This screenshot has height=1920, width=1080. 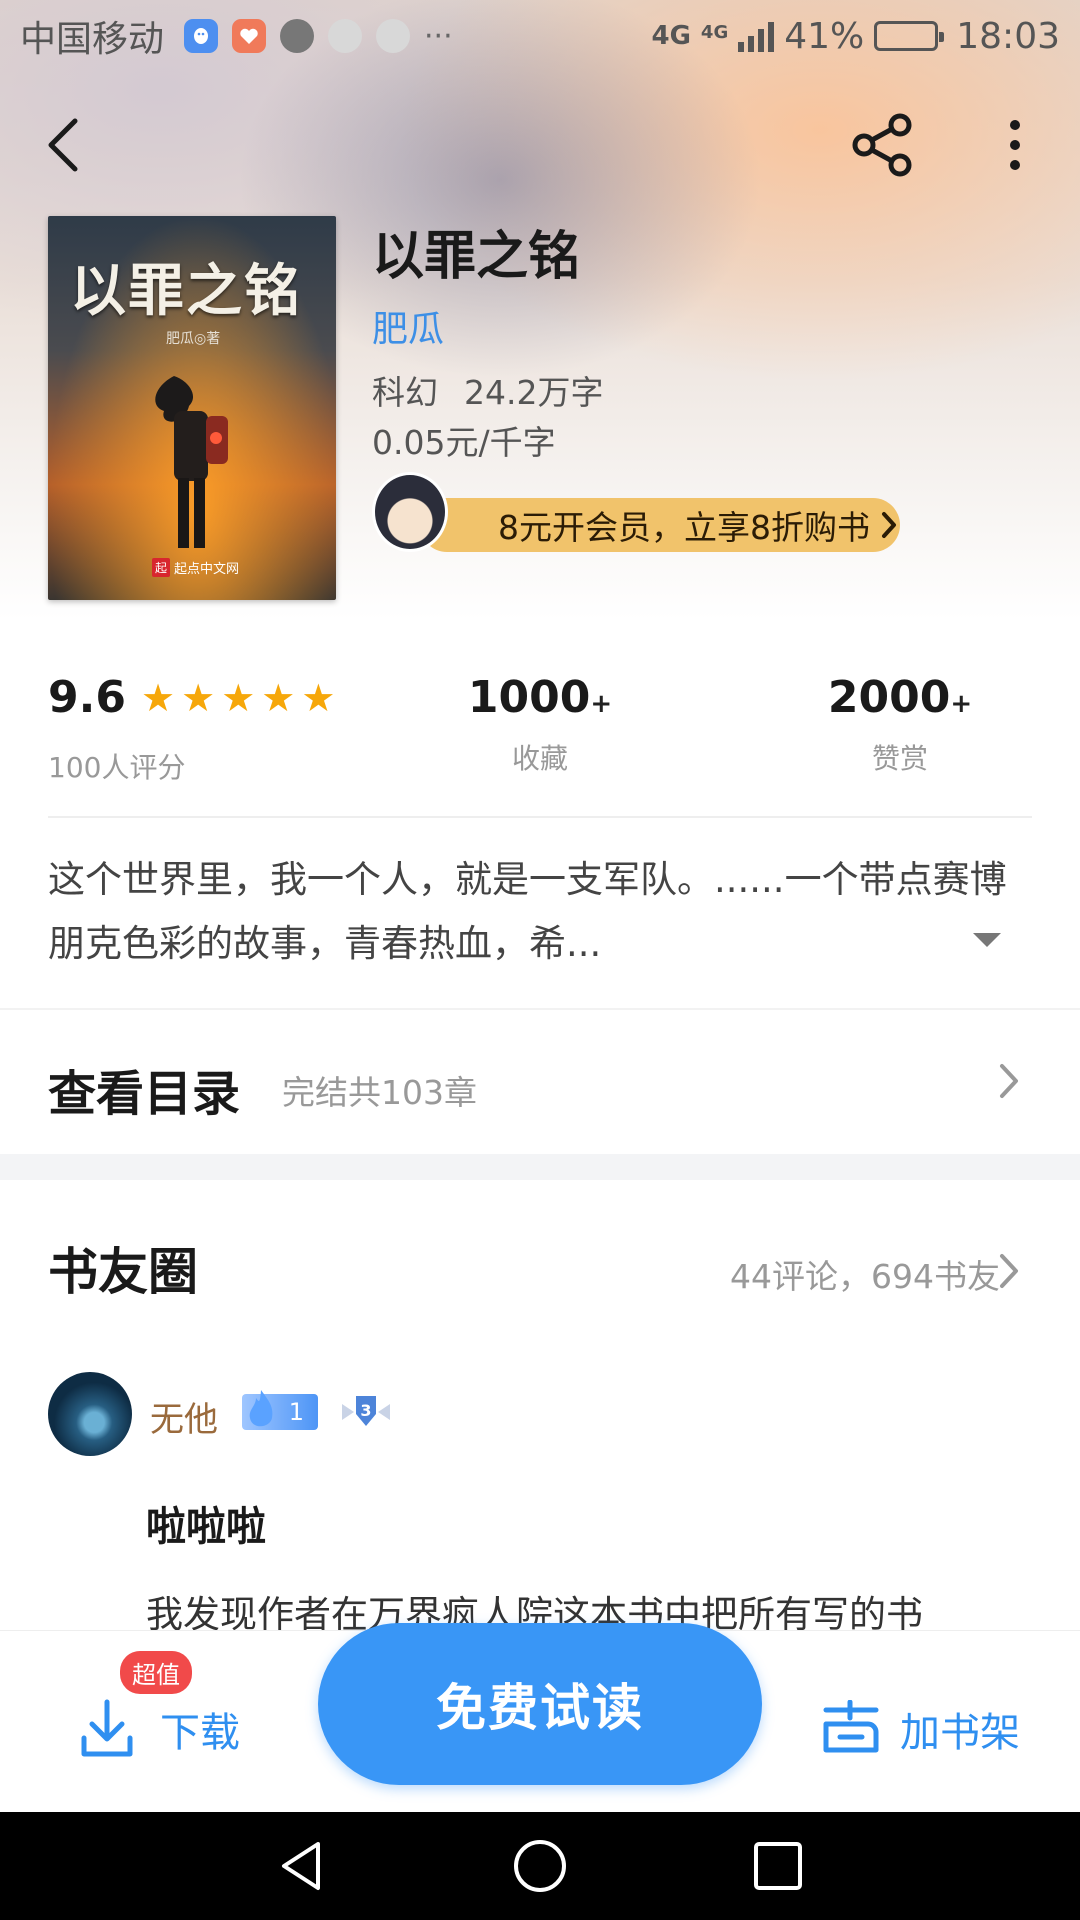 I want to click on favorites-stat: 1000+ 收藏, so click(x=540, y=724).